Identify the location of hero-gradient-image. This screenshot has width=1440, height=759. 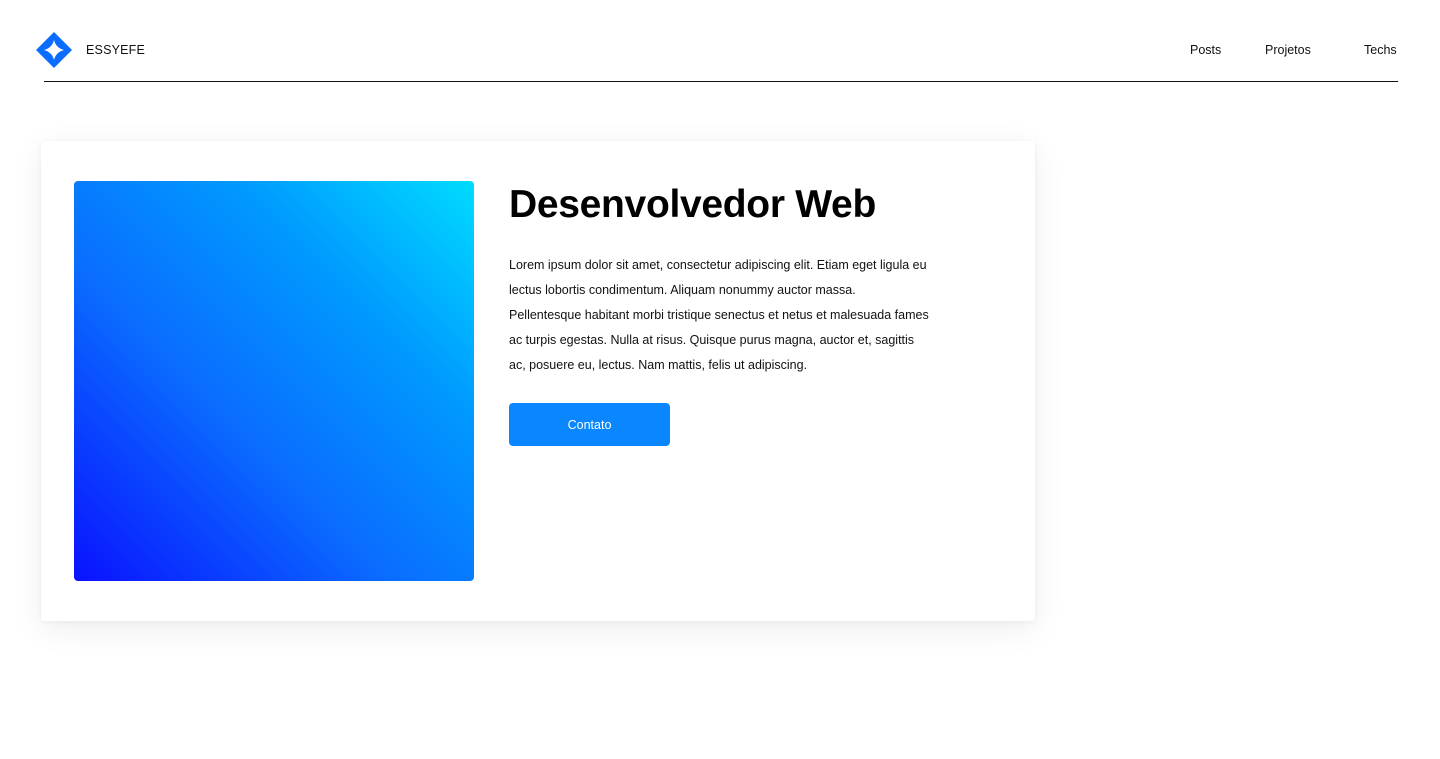
(274, 381).